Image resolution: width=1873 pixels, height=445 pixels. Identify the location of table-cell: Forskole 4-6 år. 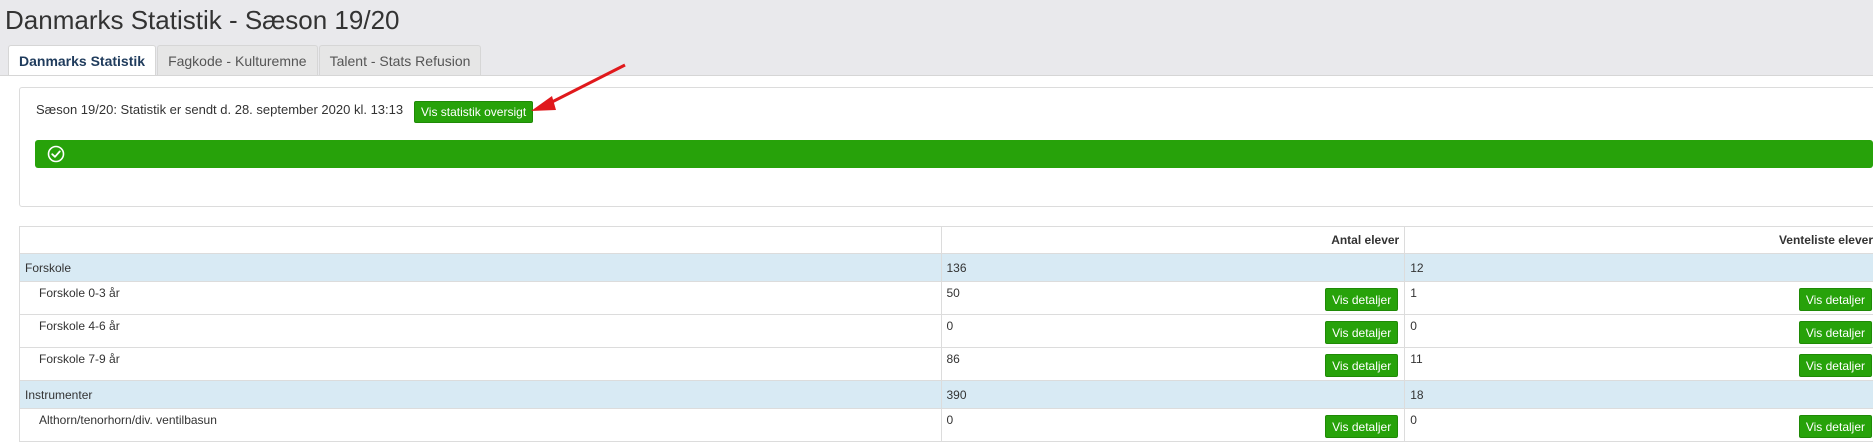
(481, 331).